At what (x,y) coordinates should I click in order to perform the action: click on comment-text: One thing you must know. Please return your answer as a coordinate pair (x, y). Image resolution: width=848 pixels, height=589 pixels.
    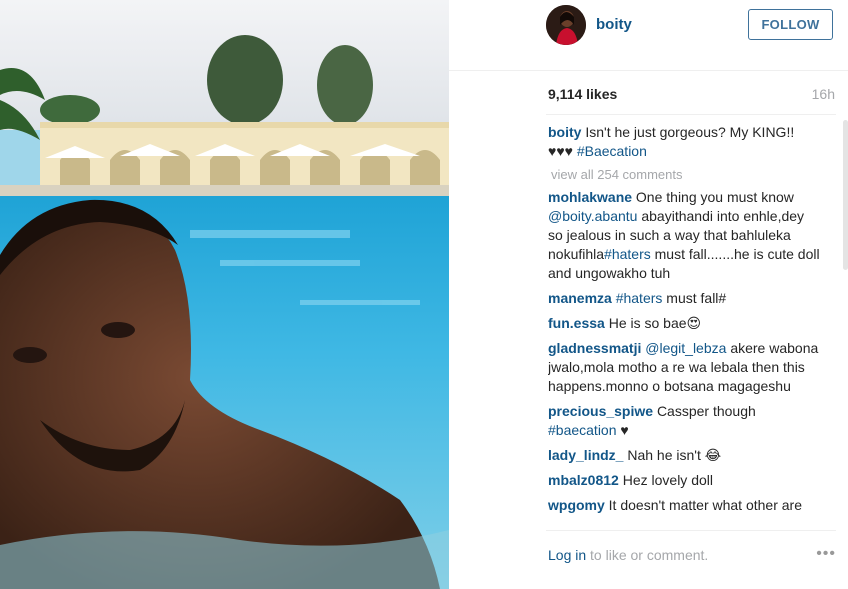
    Looking at the image, I should click on (714, 197).